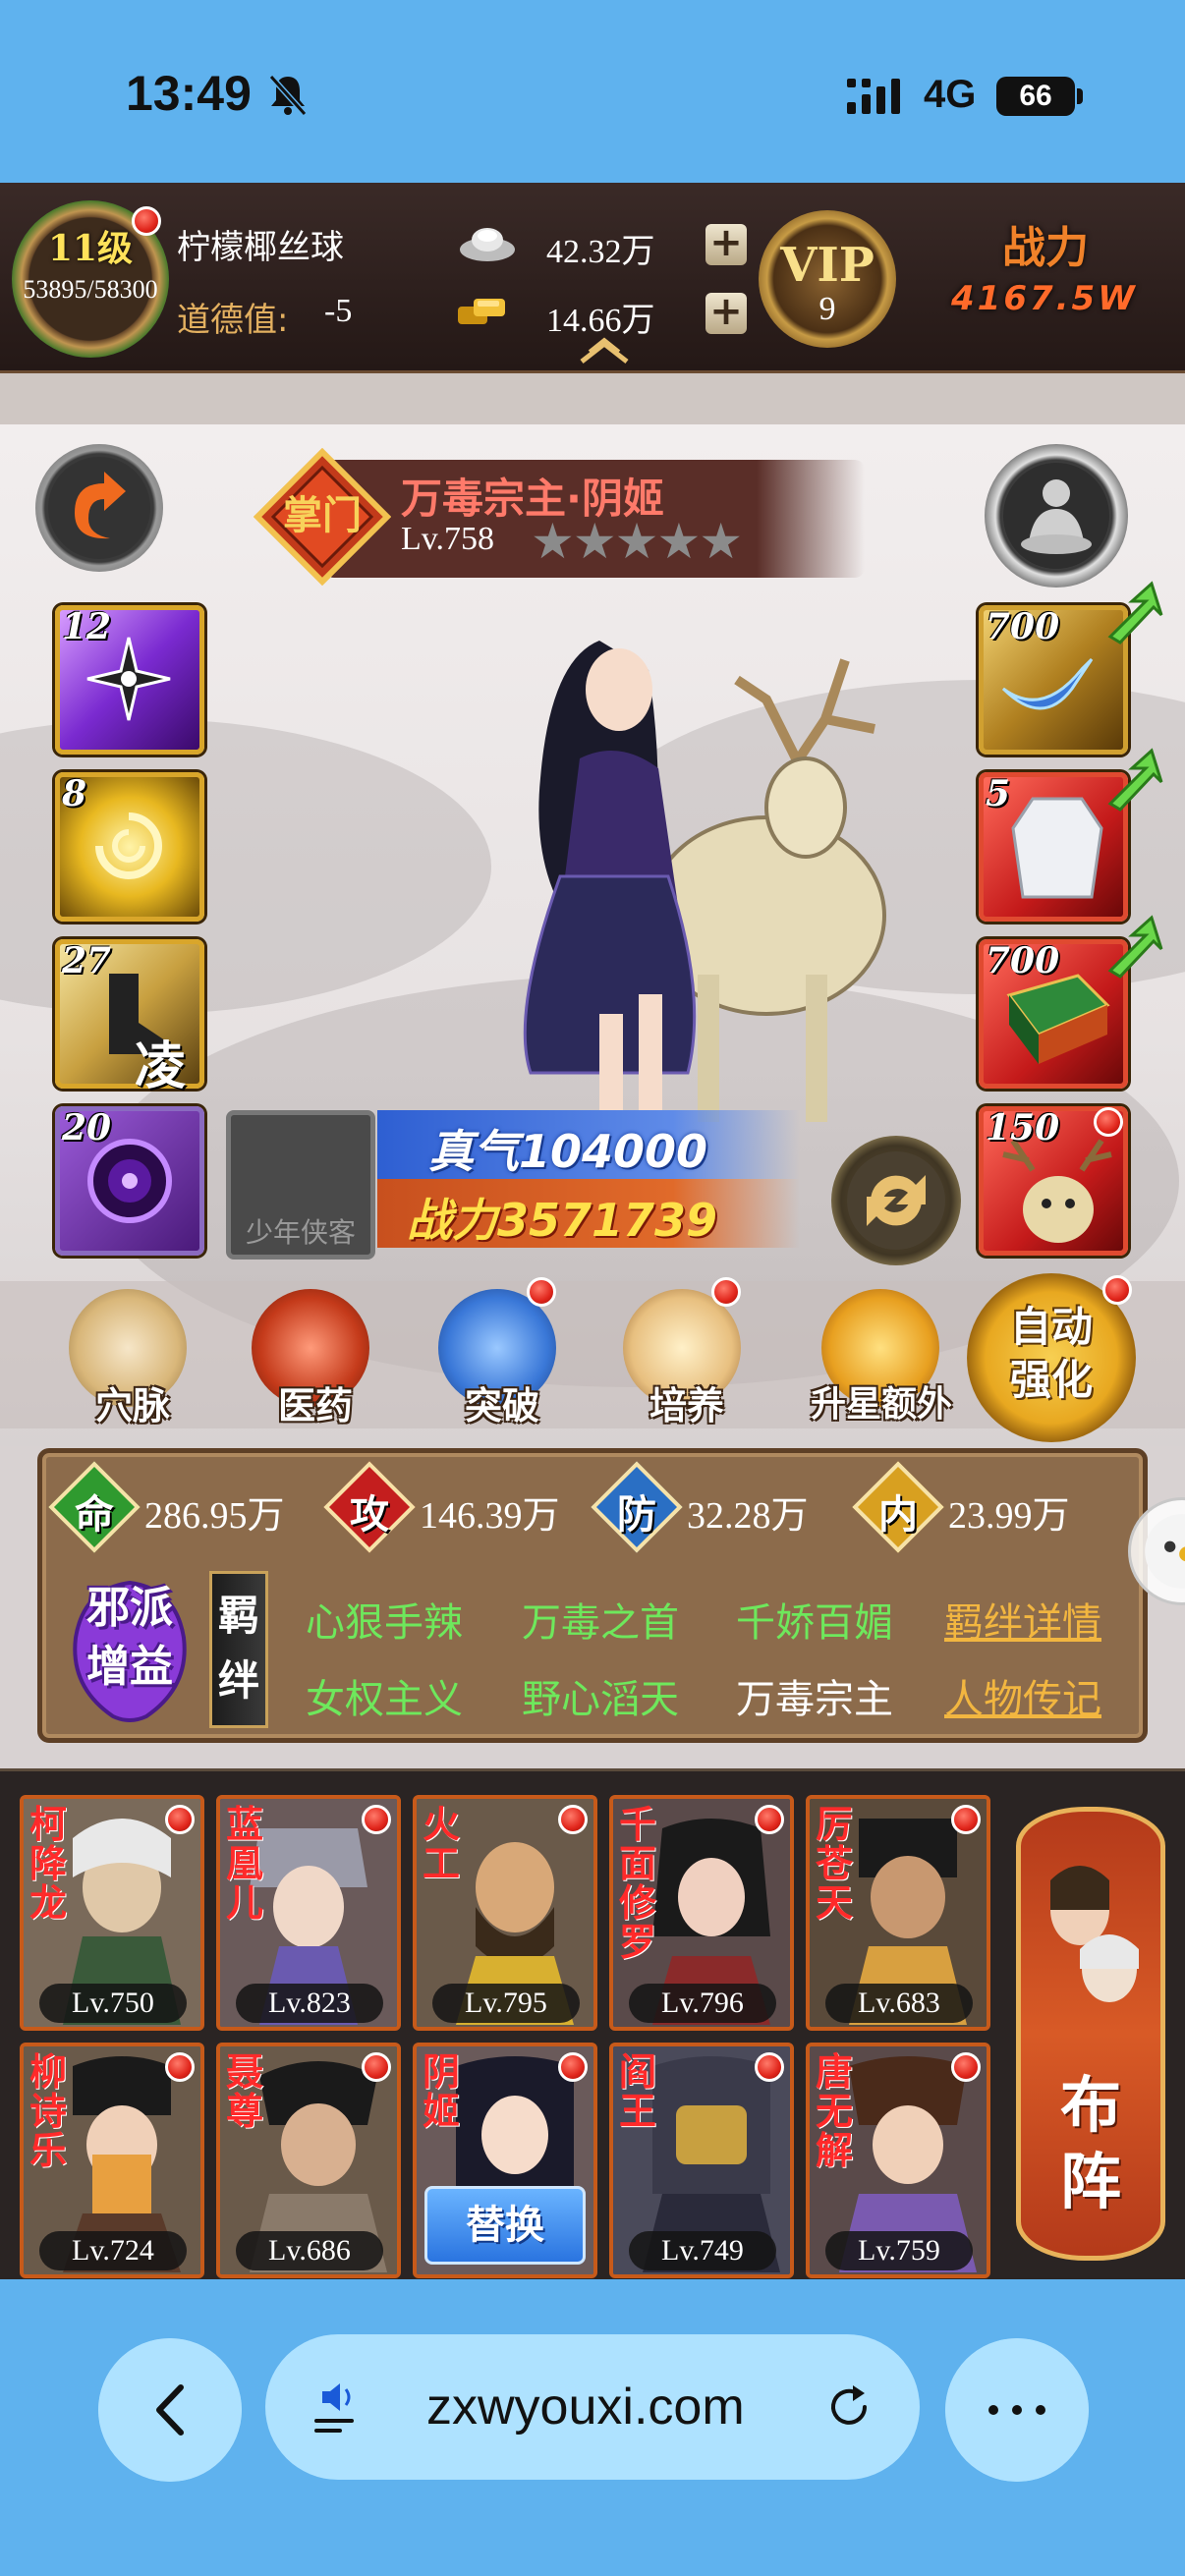 The height and width of the screenshot is (2576, 1185). I want to click on add-silver-button: +, so click(726, 244).